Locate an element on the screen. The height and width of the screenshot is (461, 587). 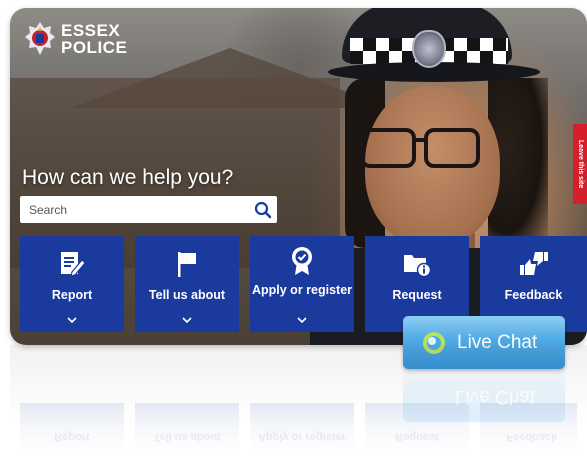
search-icon is located at coordinates (263, 209).